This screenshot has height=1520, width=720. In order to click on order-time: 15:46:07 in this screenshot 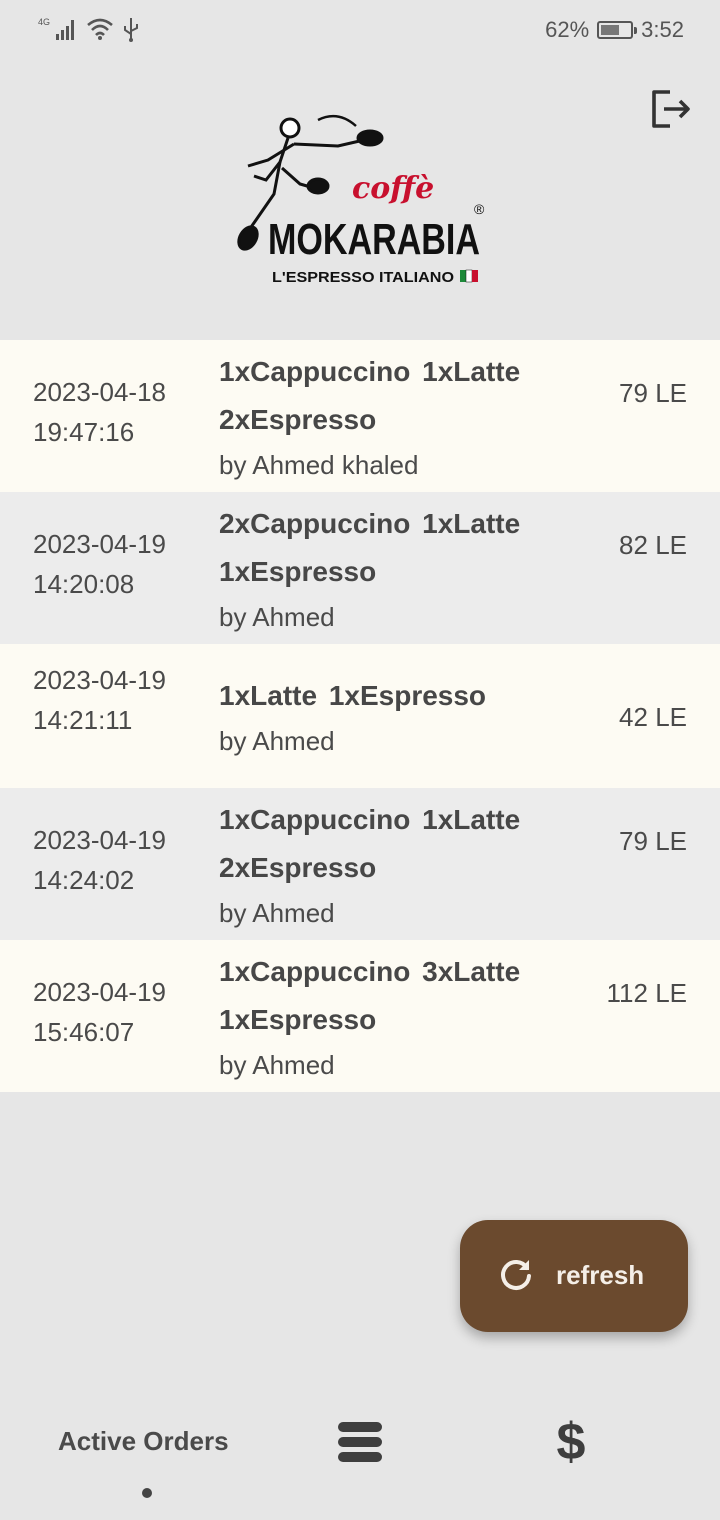, I will do `click(84, 1032)`.